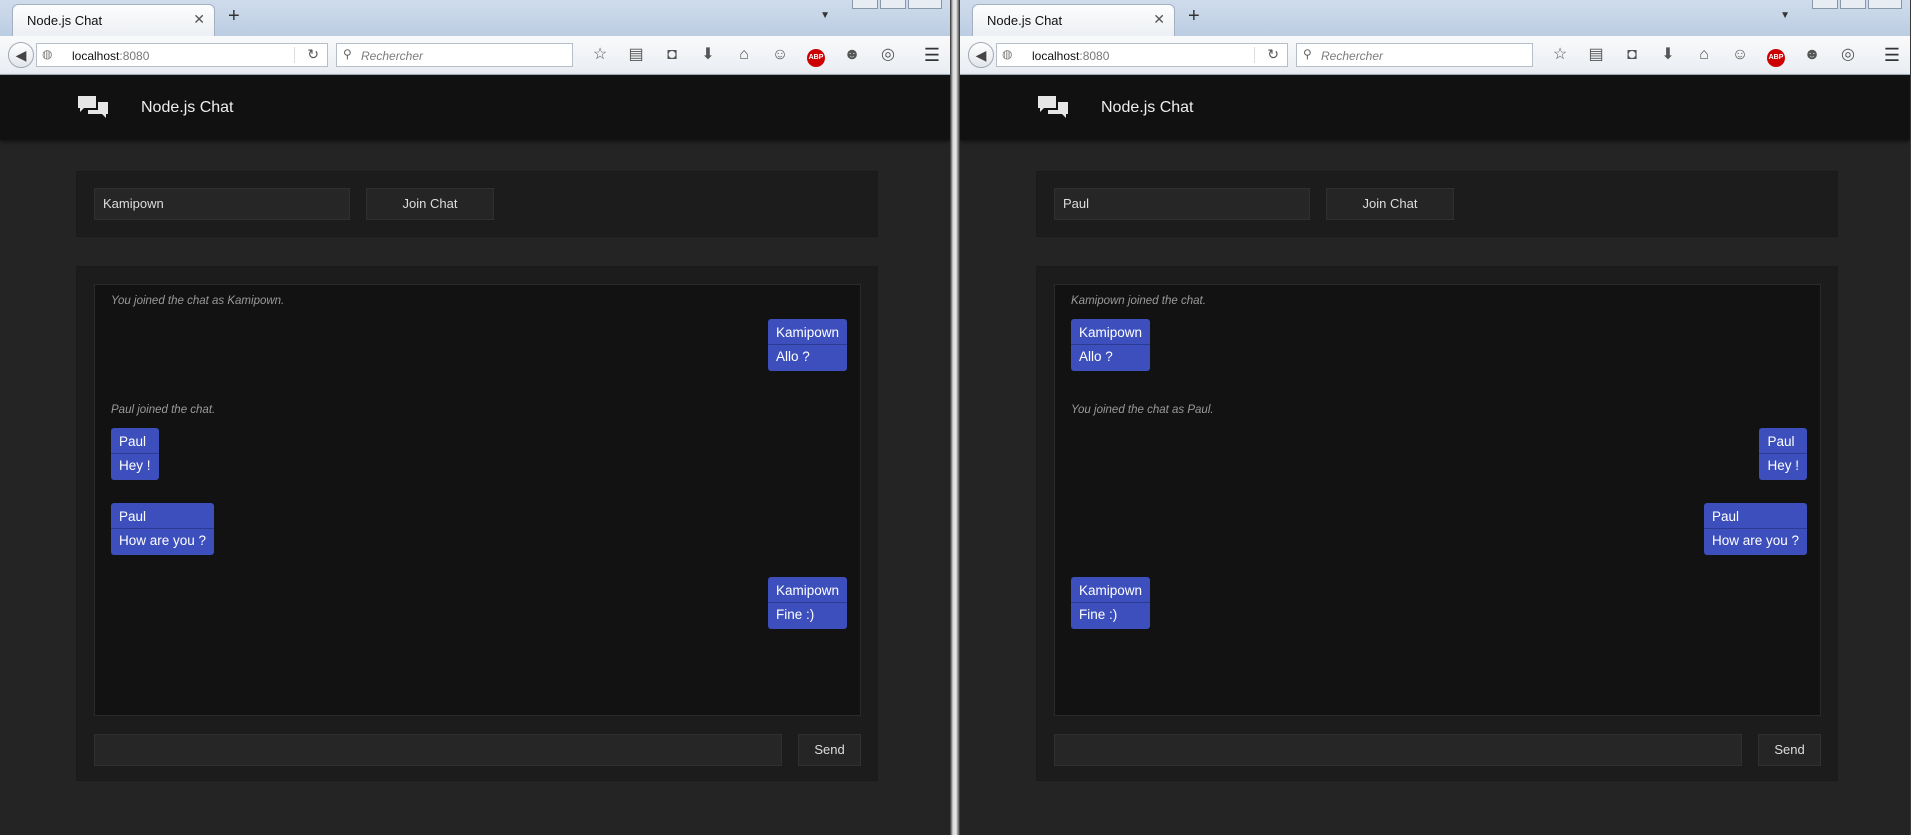 The image size is (1911, 835). What do you see at coordinates (955, 417) in the screenshot?
I see `window-divider` at bounding box center [955, 417].